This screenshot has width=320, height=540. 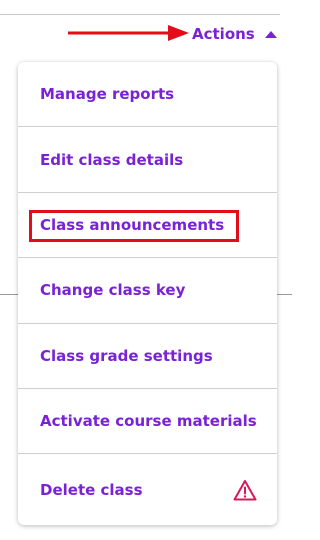 I want to click on menu-item-manage-reports: Manage reports, so click(x=147, y=95).